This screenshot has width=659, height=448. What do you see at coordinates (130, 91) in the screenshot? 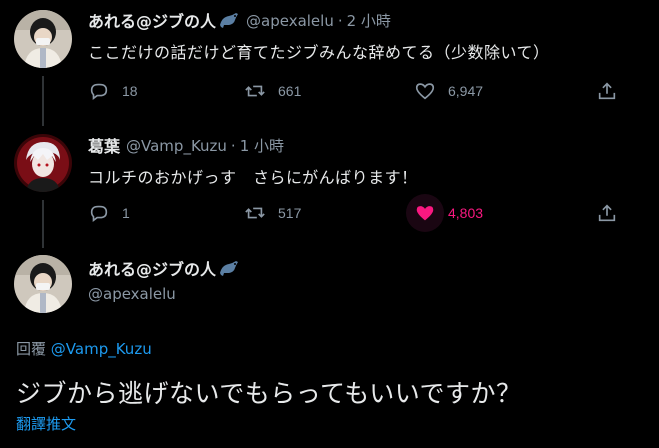
I see `reply-count: 18` at bounding box center [130, 91].